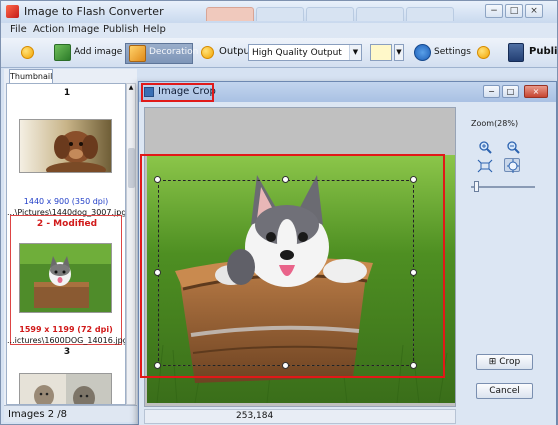  What do you see at coordinates (12, 11) in the screenshot?
I see `app-logo-icon` at bounding box center [12, 11].